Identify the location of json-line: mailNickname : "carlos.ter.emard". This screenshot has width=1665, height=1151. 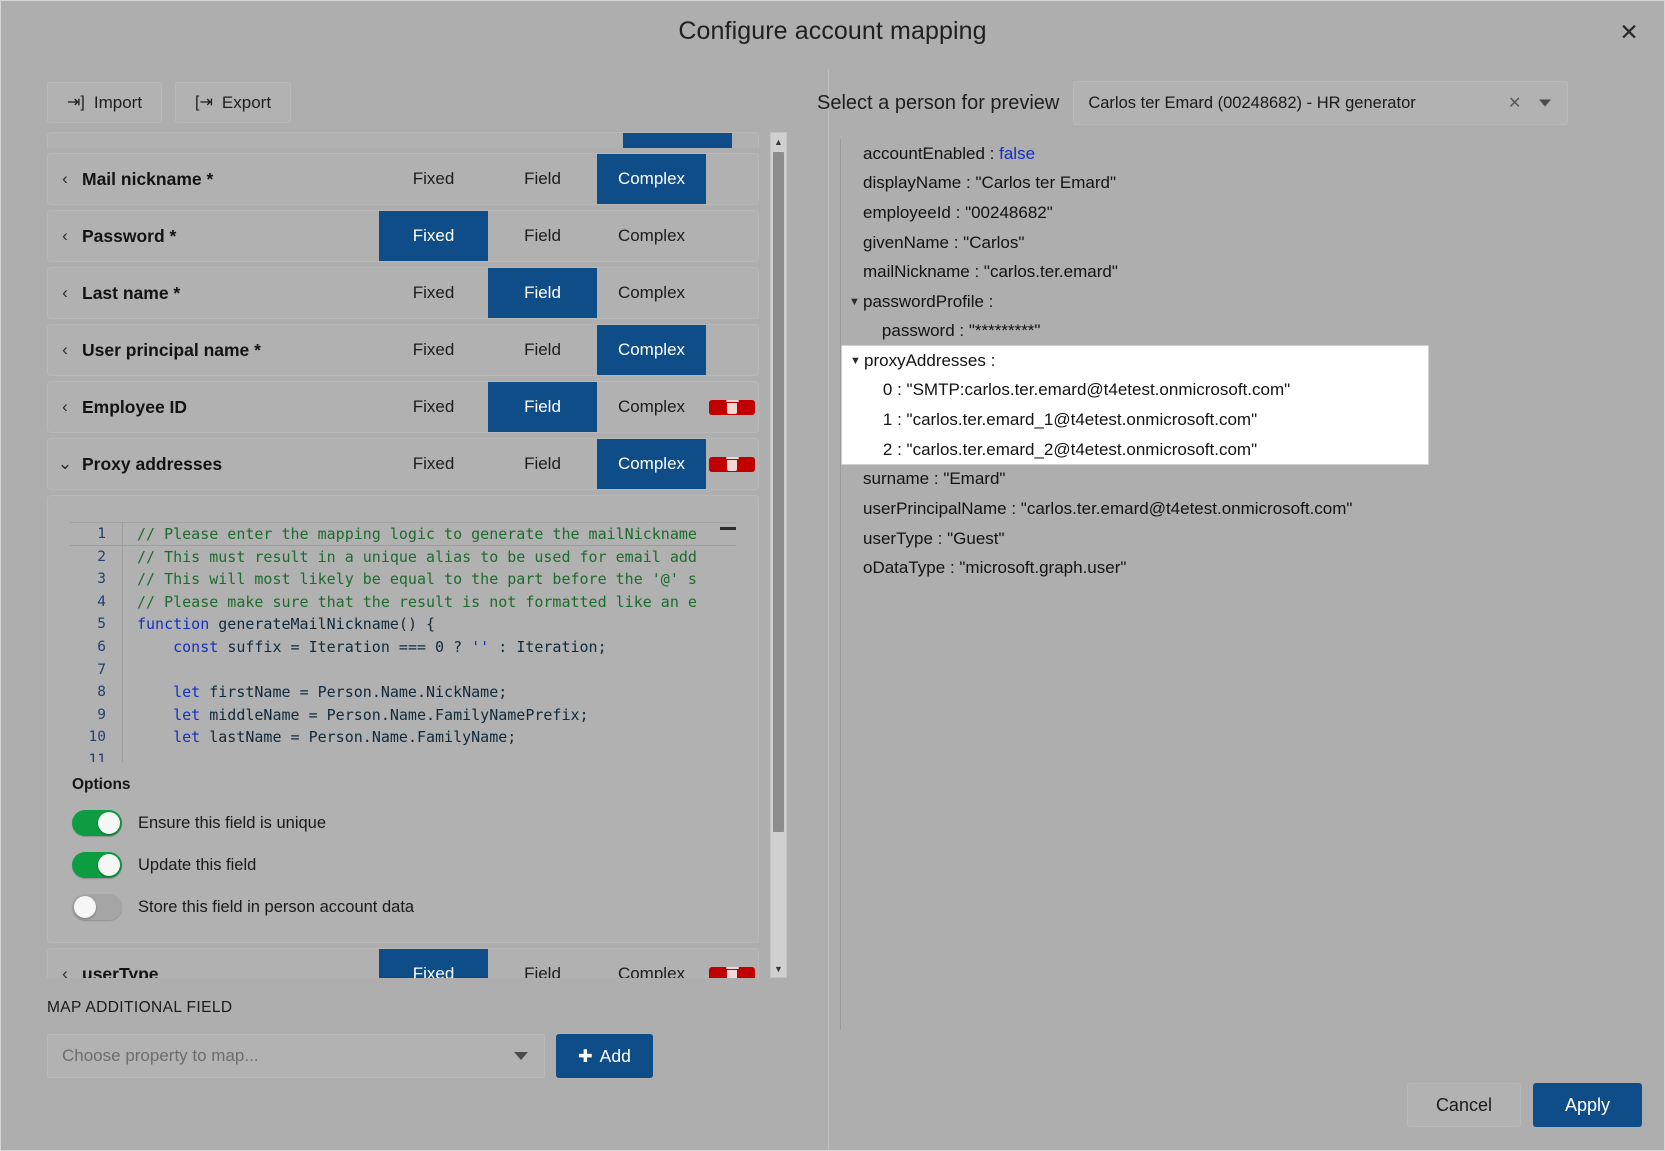
(1246, 272).